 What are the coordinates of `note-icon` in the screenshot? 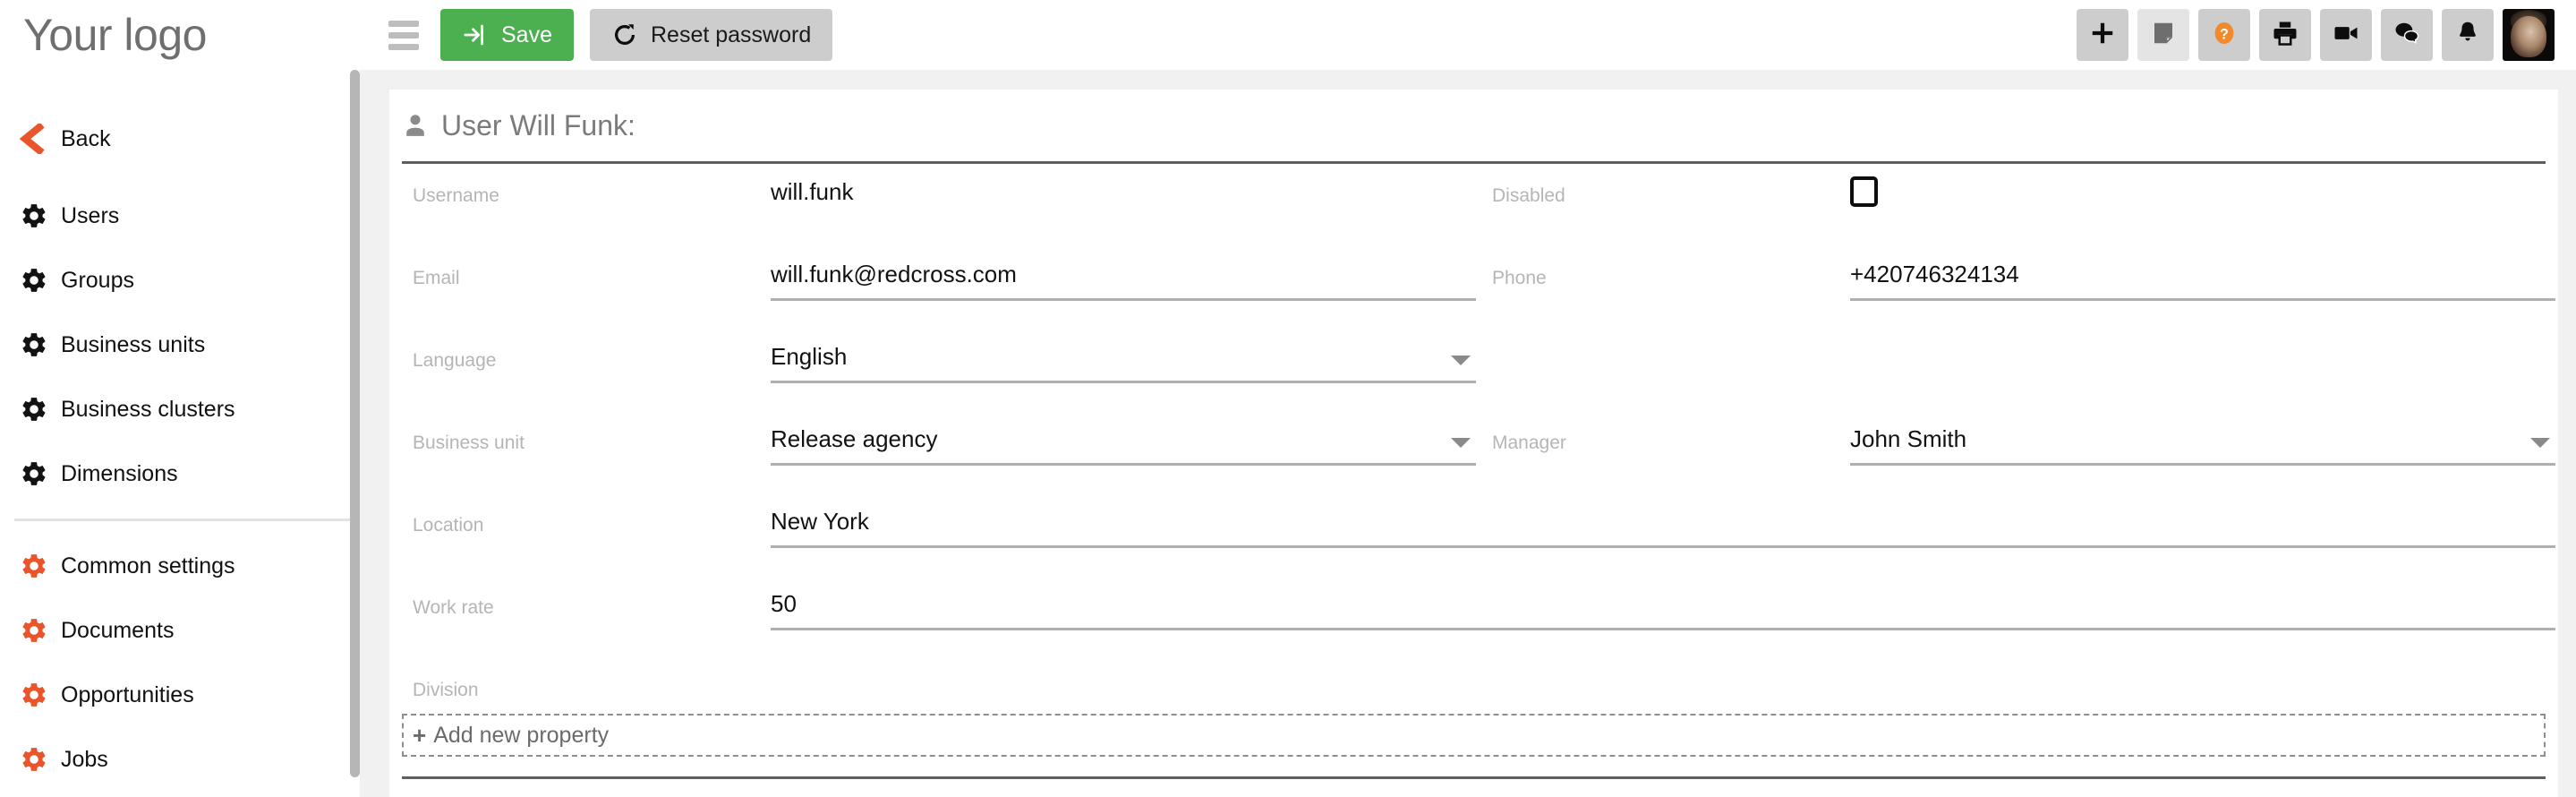 It's located at (2163, 35).